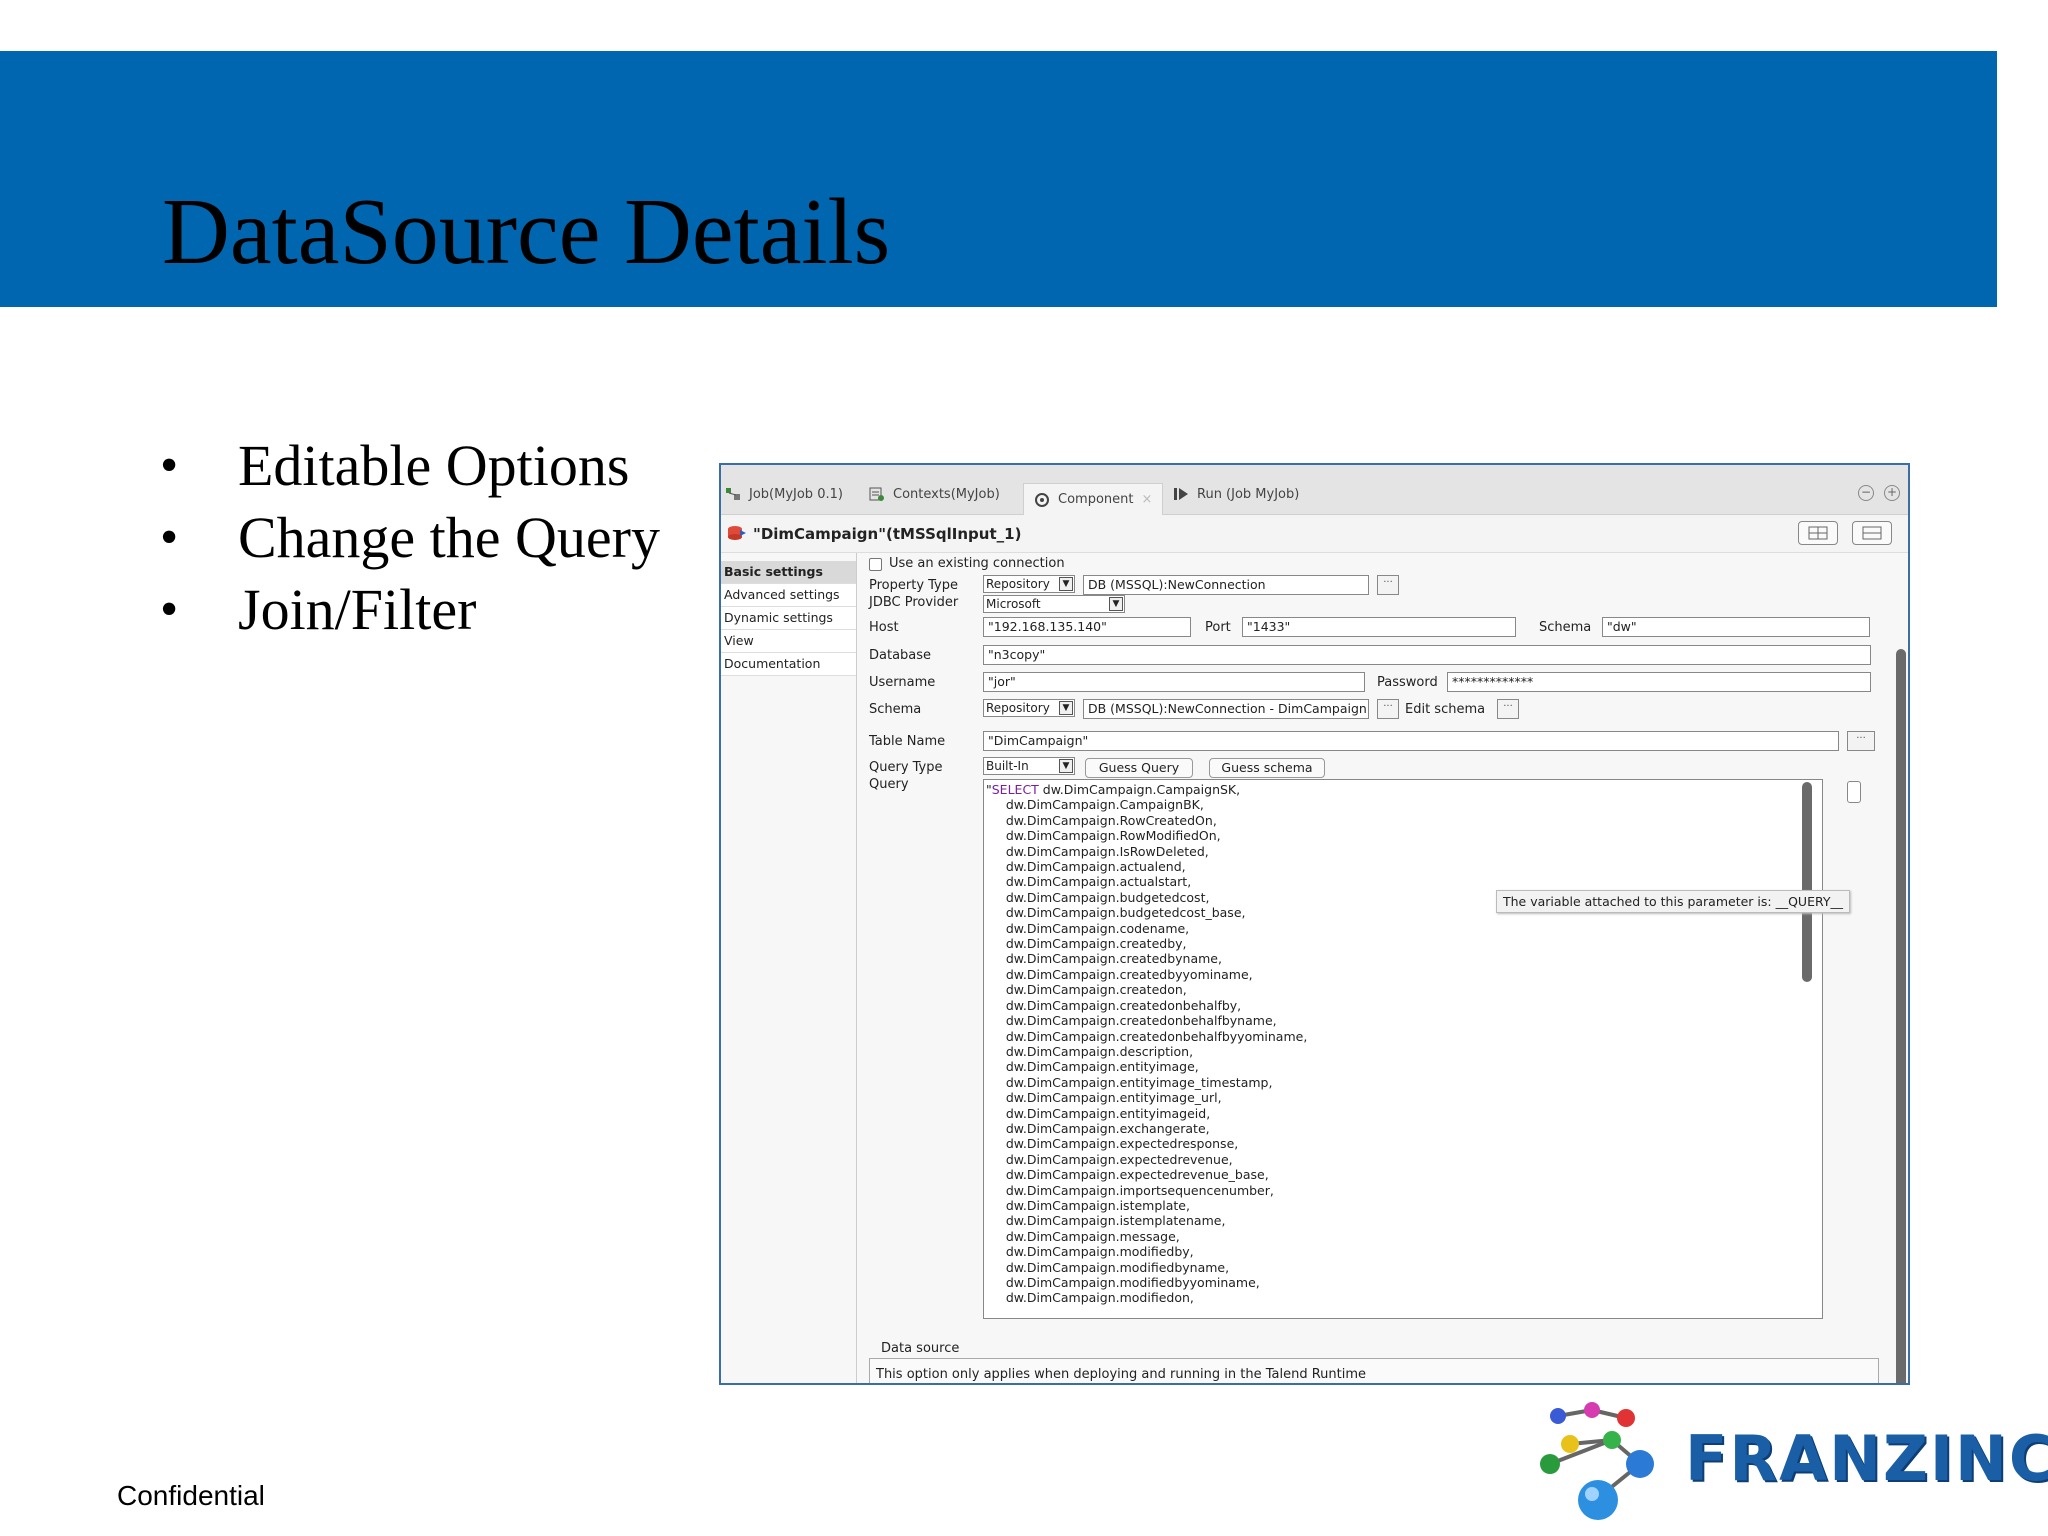 The height and width of the screenshot is (1536, 2048). Describe the element at coordinates (788, 641) in the screenshot. I see `sidebar-item-view: View` at that location.